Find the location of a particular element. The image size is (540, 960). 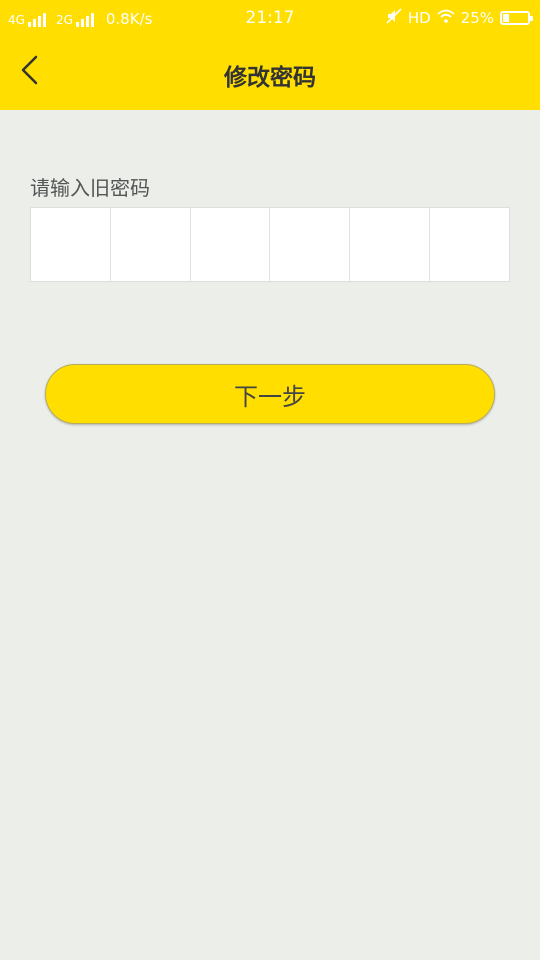

wifi-icon is located at coordinates (446, 18).